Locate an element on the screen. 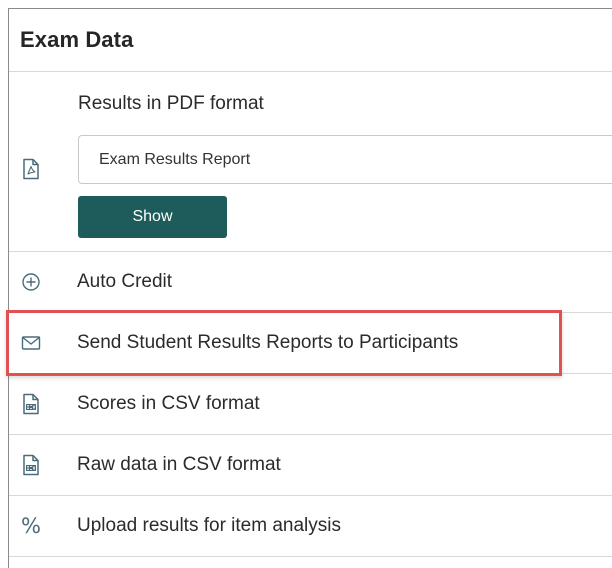 The height and width of the screenshot is (568, 612). panel-title: Exam Data is located at coordinates (77, 39).